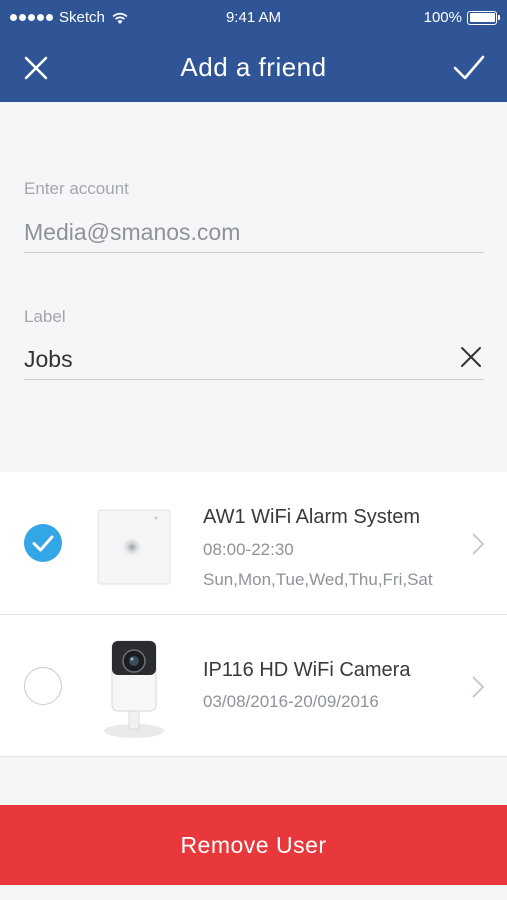  What do you see at coordinates (253, 18) in the screenshot?
I see `status-bar: Sketch 9:41 AM 100%` at bounding box center [253, 18].